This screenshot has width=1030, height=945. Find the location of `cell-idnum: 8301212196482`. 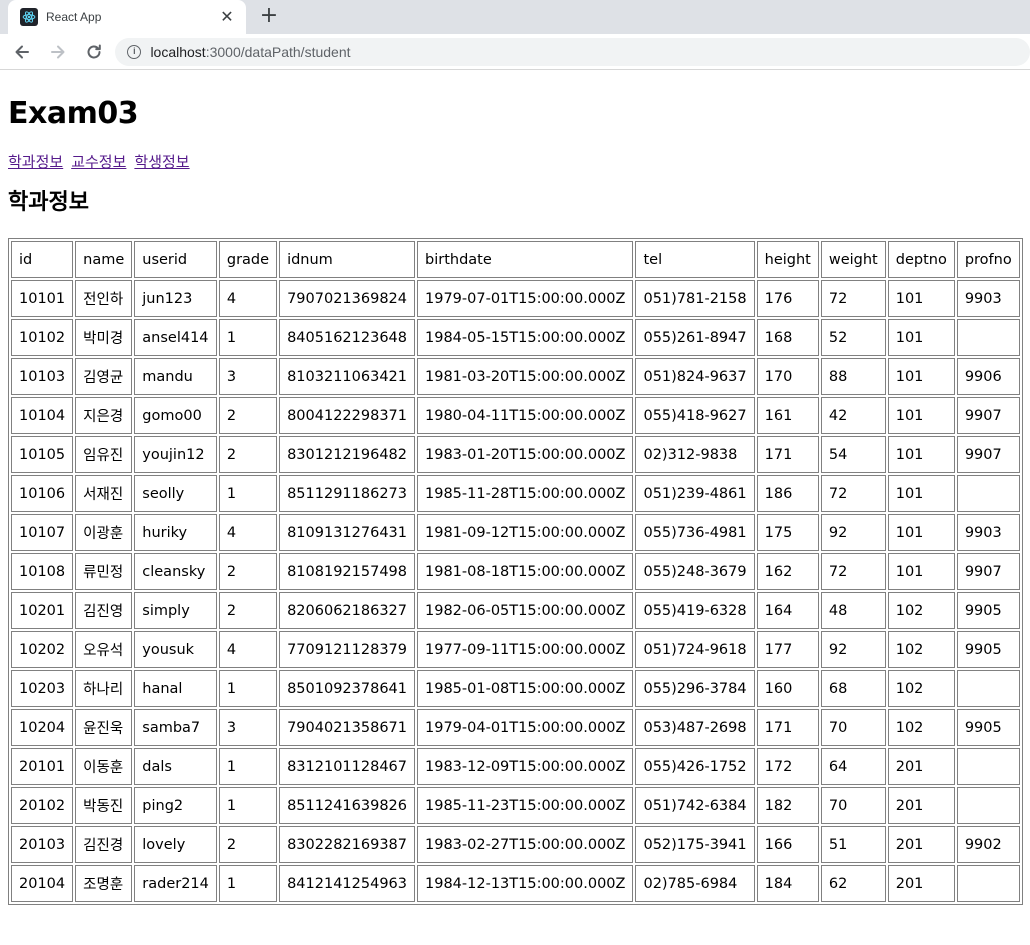

cell-idnum: 8301212196482 is located at coordinates (347, 454).